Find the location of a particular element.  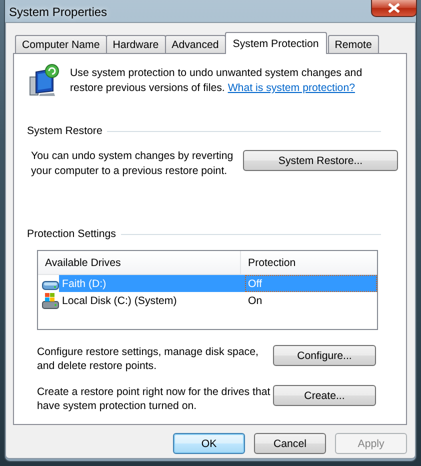

protection-status: Off is located at coordinates (311, 283).